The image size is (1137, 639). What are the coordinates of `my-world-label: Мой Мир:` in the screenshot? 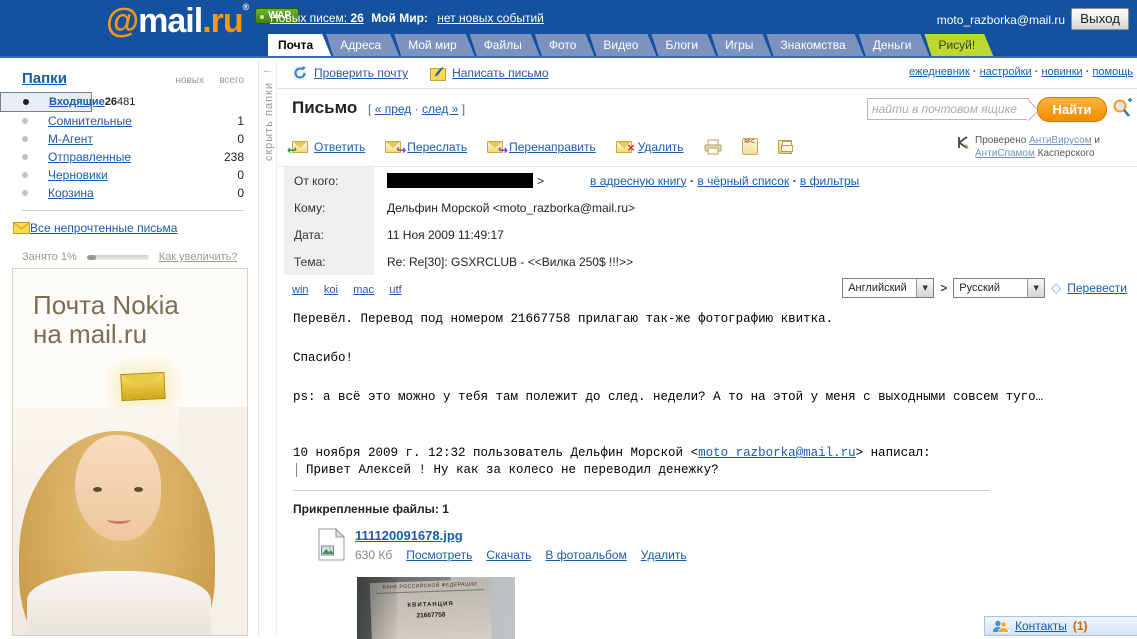 It's located at (399, 18).